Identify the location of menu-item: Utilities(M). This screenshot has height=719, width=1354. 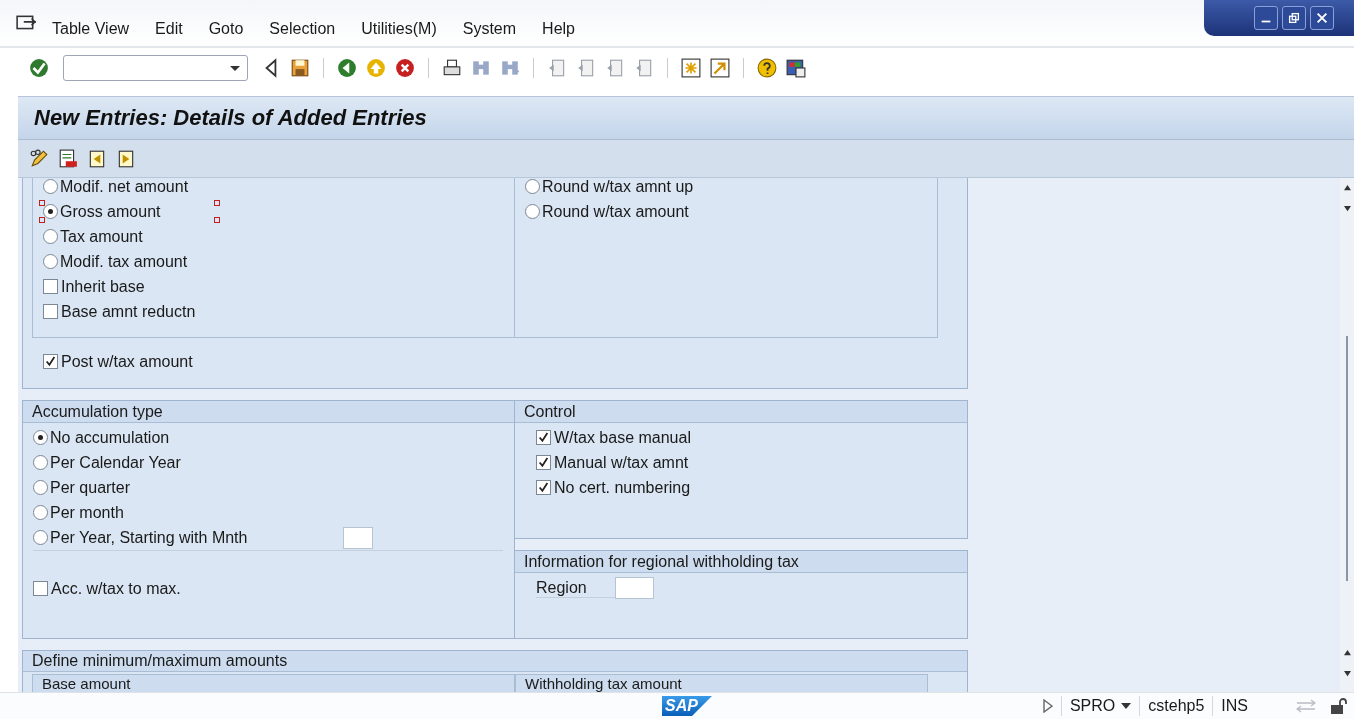
(399, 23).